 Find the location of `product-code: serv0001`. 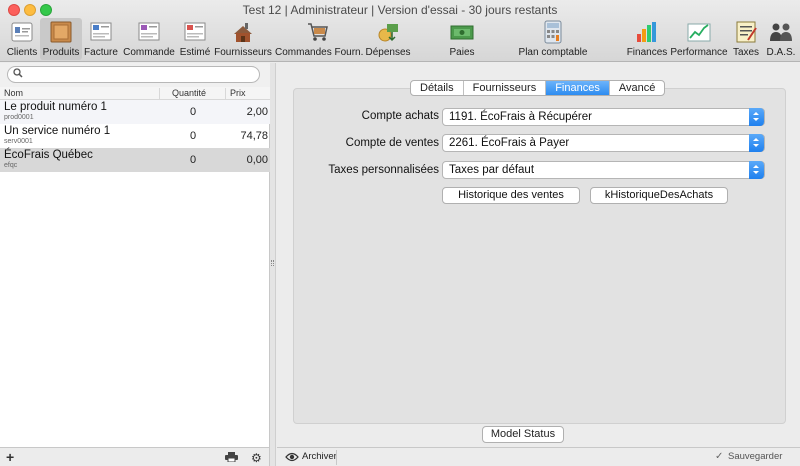

product-code: serv0001 is located at coordinates (18, 141).